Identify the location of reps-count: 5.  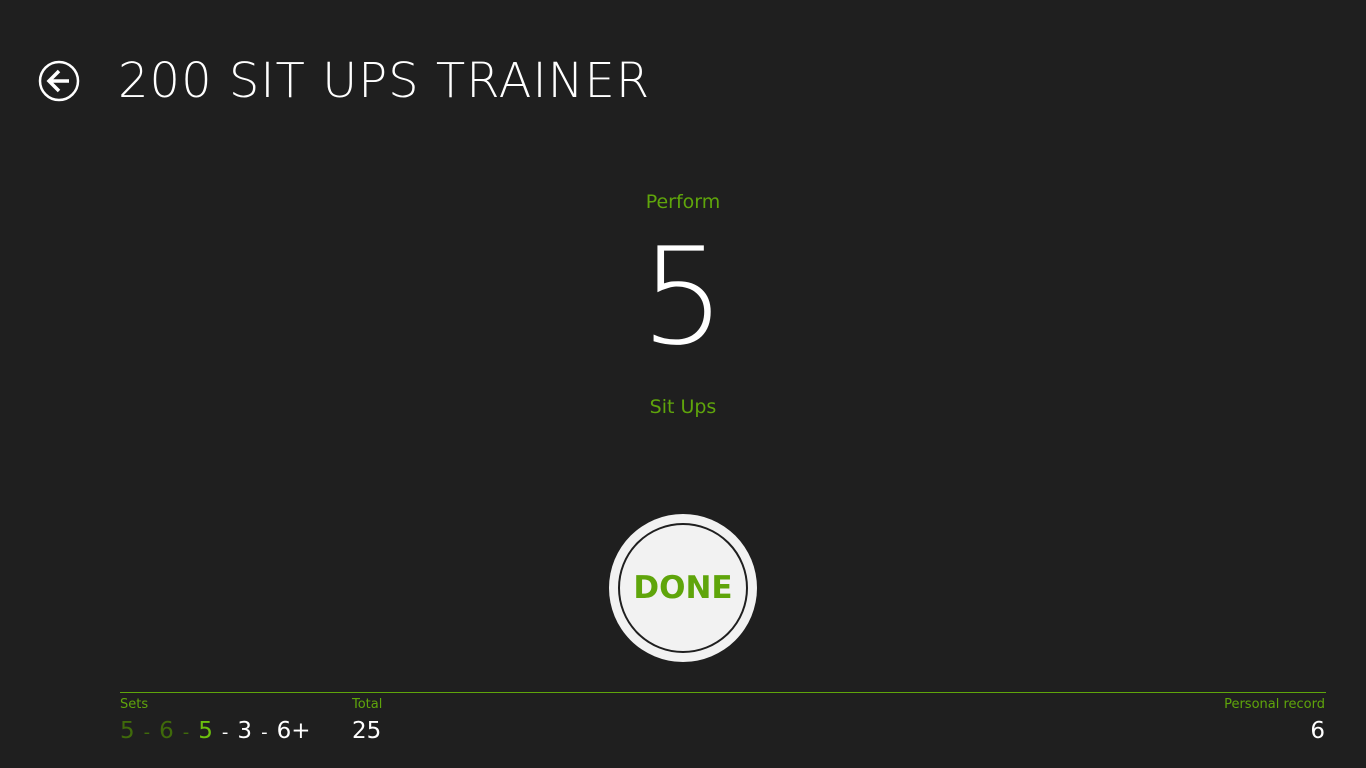
(683, 297).